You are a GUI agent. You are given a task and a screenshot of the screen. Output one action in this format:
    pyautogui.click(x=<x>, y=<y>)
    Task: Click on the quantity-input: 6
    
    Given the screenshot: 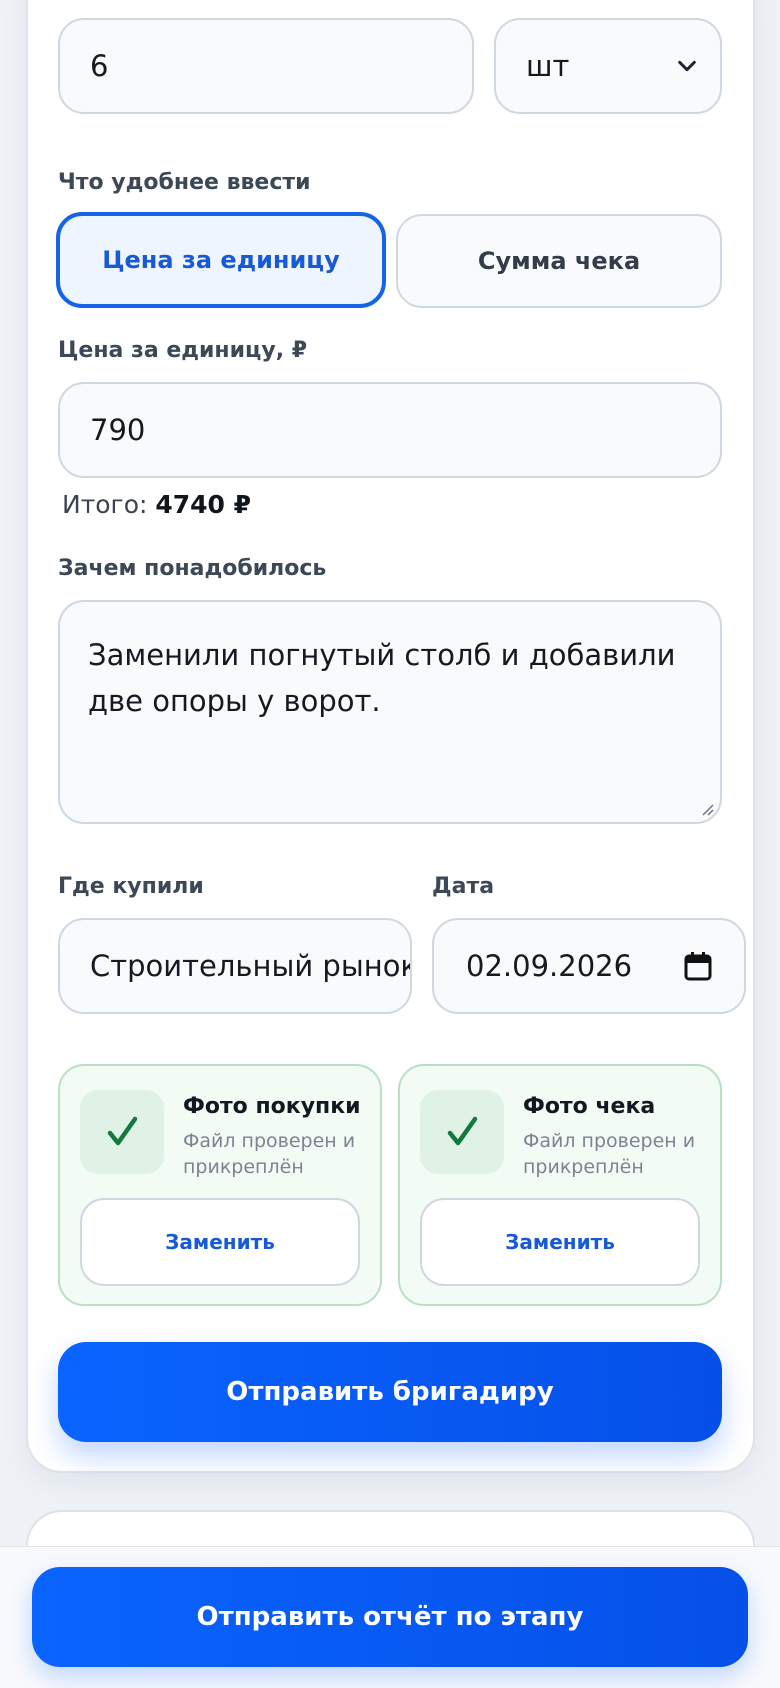 What is the action you would take?
    pyautogui.click(x=266, y=66)
    